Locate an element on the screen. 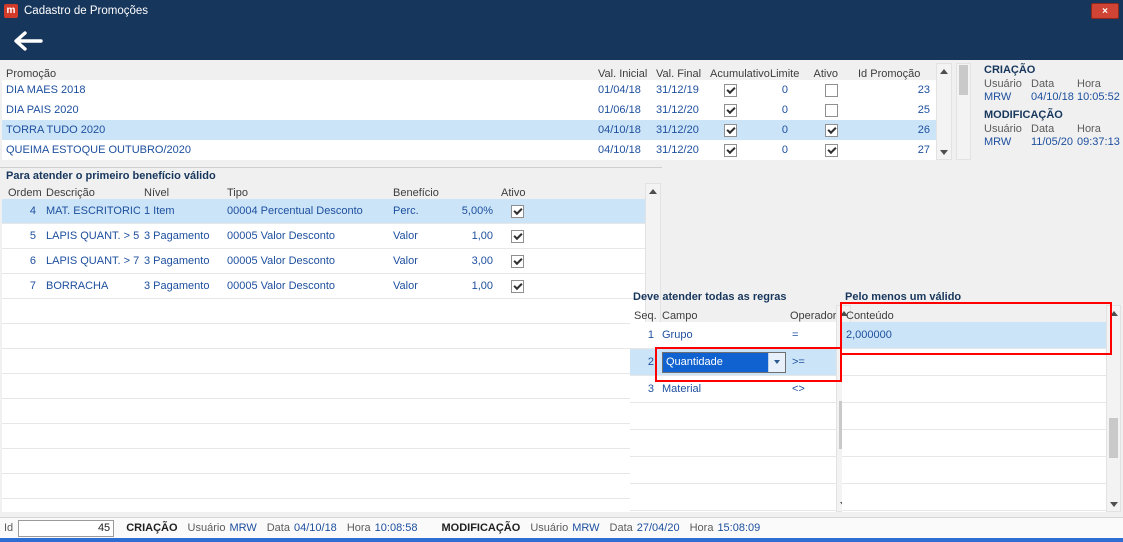  col-promocao: Promoção is located at coordinates (298, 71).